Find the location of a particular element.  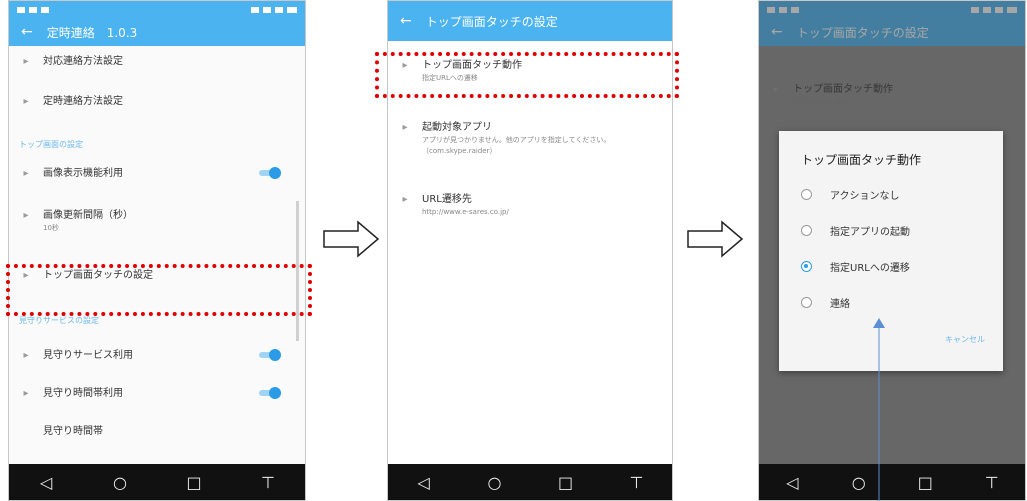

list-item: ▸ 見守り時間帯 is located at coordinates (157, 432).